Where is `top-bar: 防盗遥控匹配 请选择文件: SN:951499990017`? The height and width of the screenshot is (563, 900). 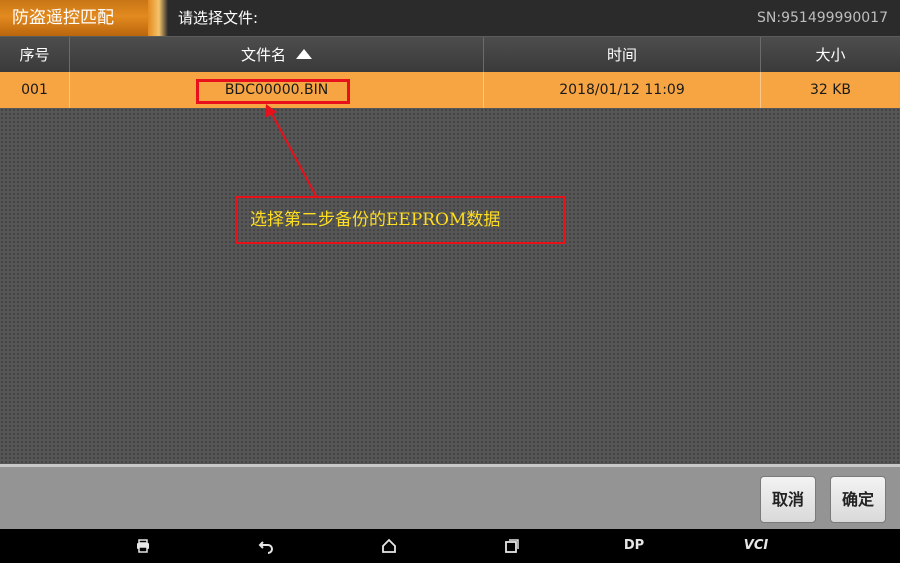 top-bar: 防盗遥控匹配 请选择文件: SN:951499990017 is located at coordinates (450, 18).